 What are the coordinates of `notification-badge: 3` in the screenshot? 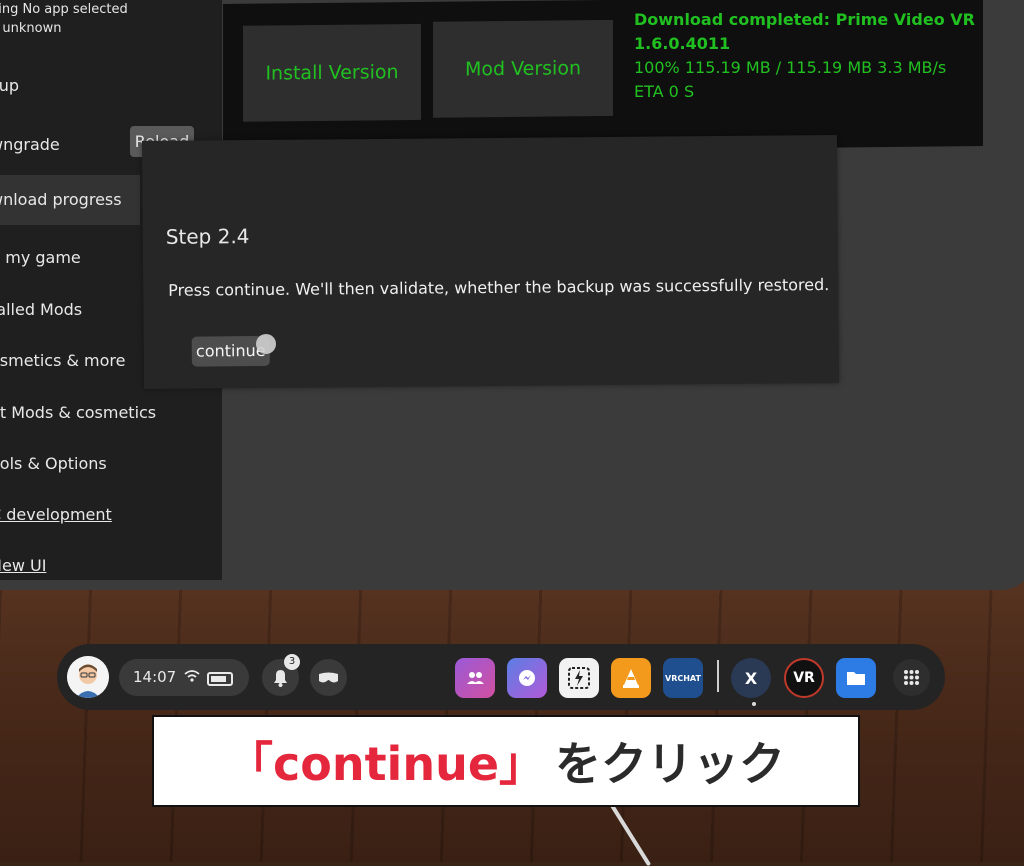 It's located at (292, 662).